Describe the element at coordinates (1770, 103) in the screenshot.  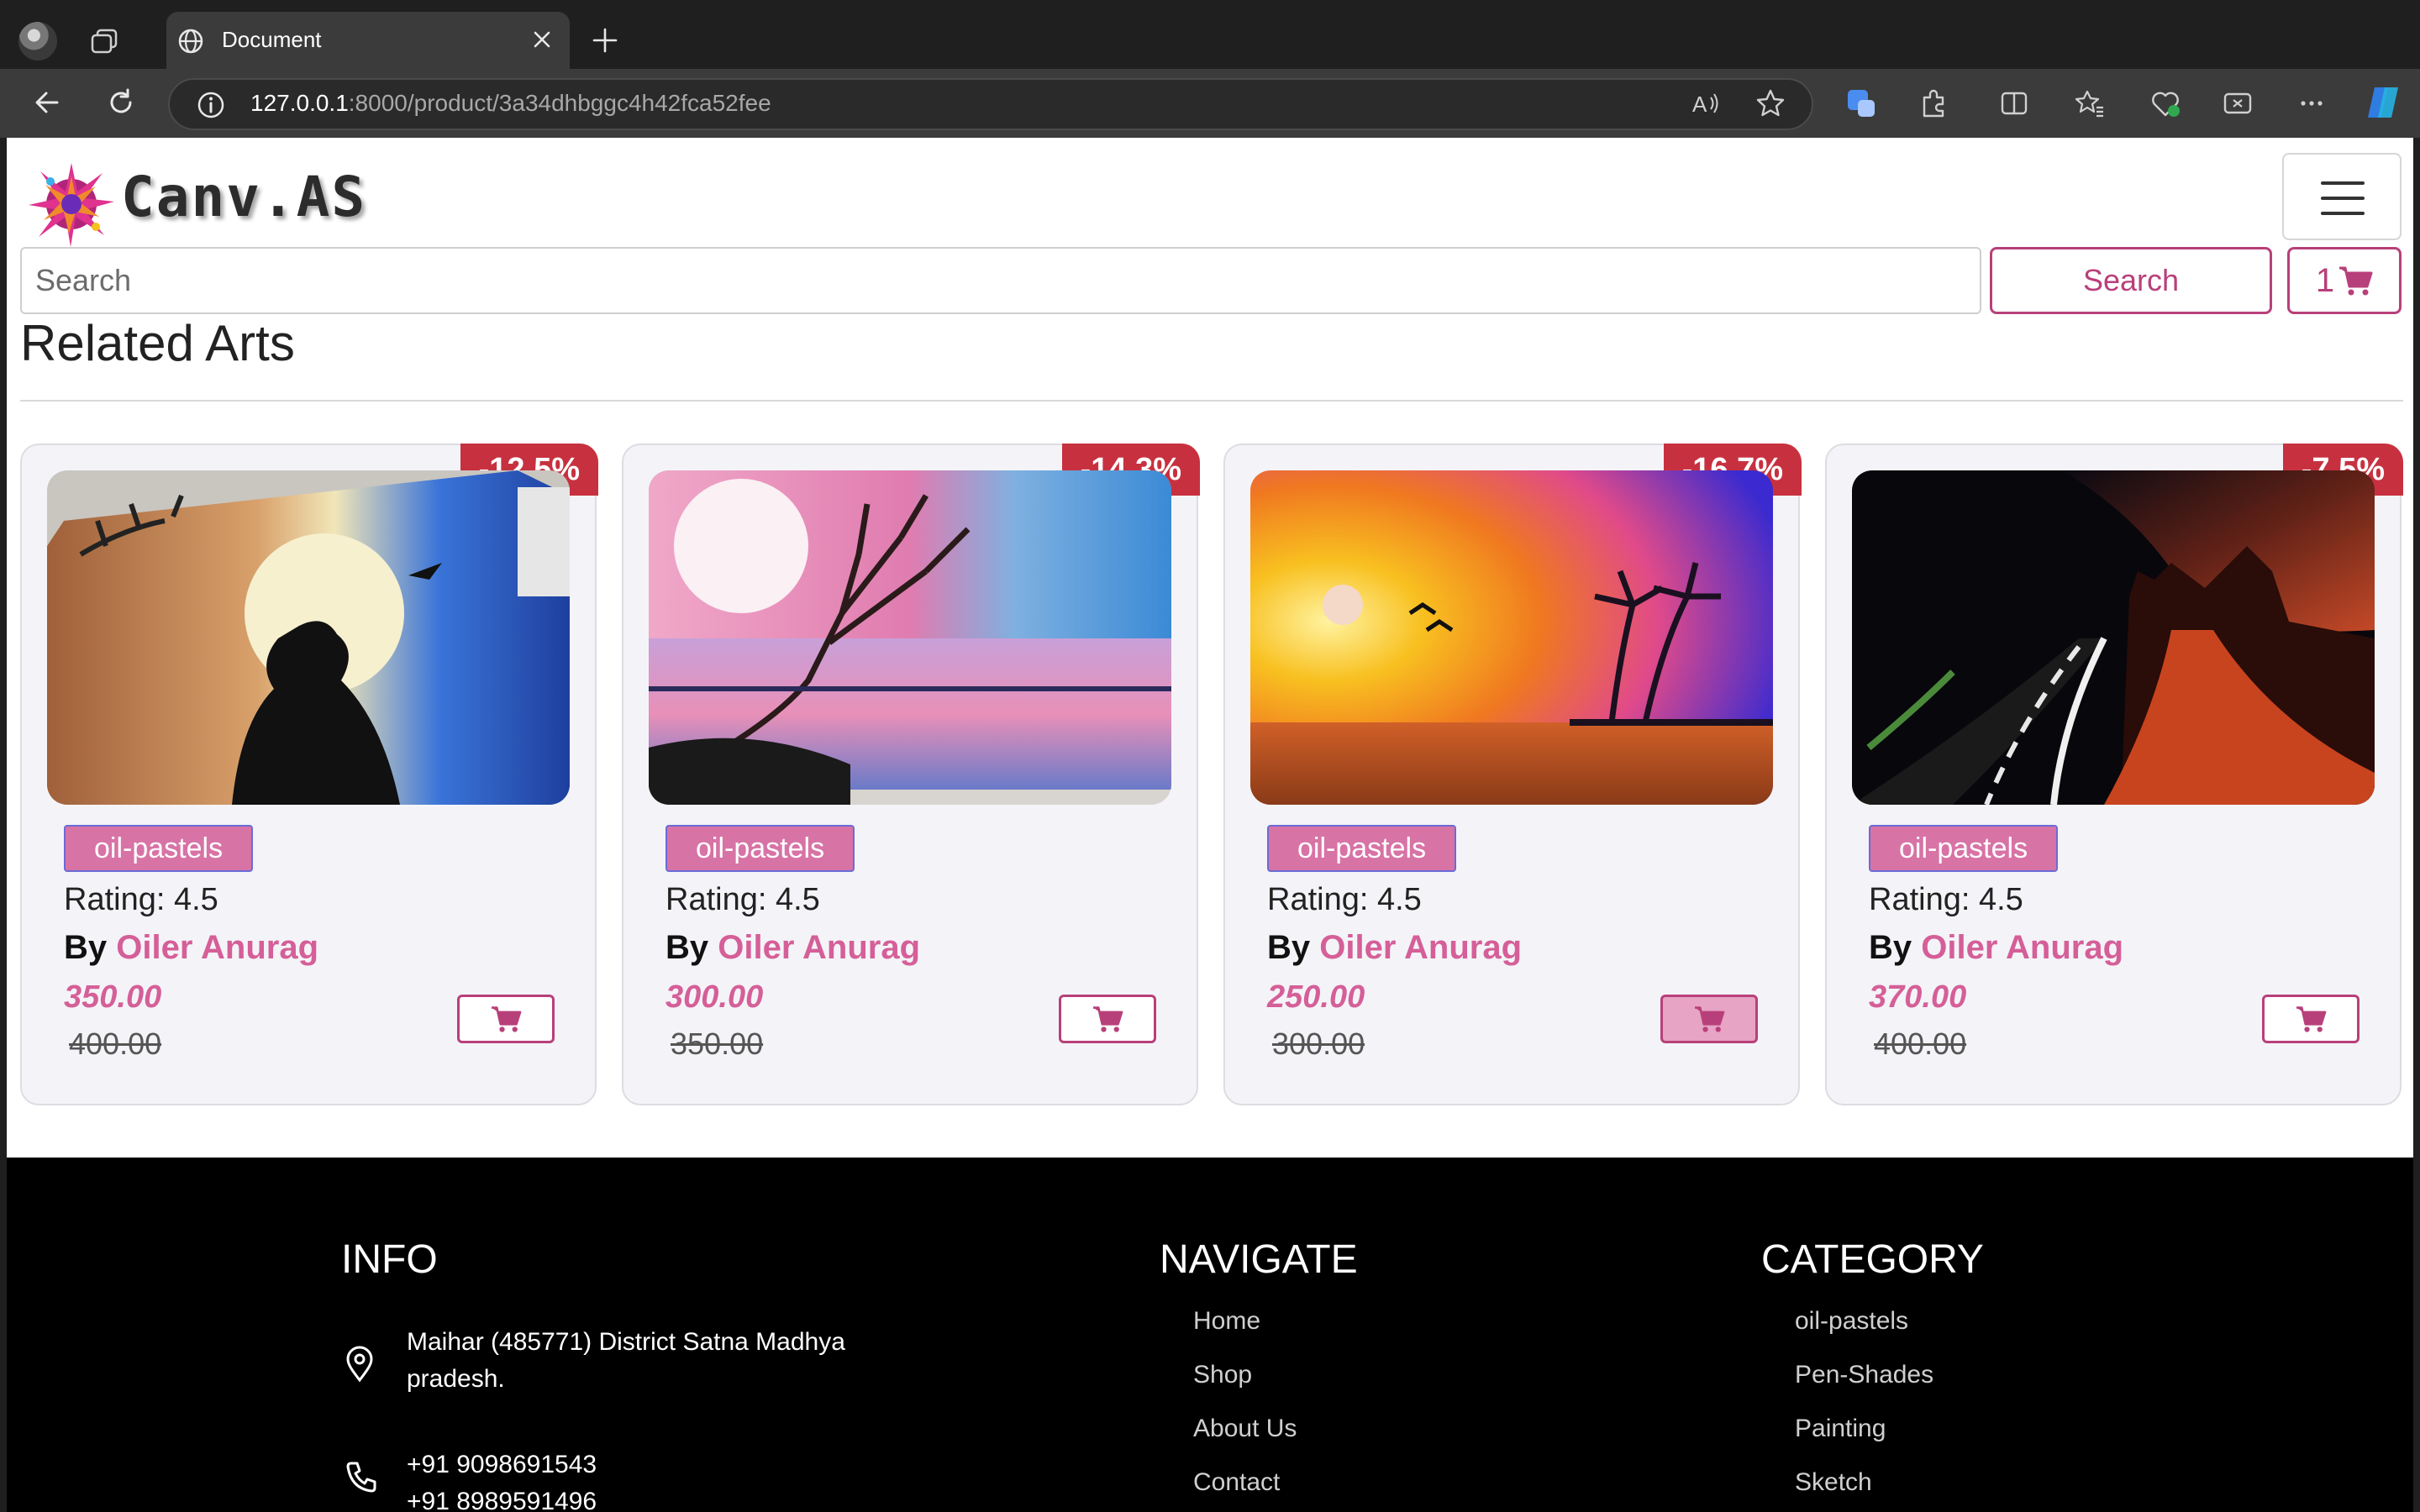
I see `favorite-star-icon` at that location.